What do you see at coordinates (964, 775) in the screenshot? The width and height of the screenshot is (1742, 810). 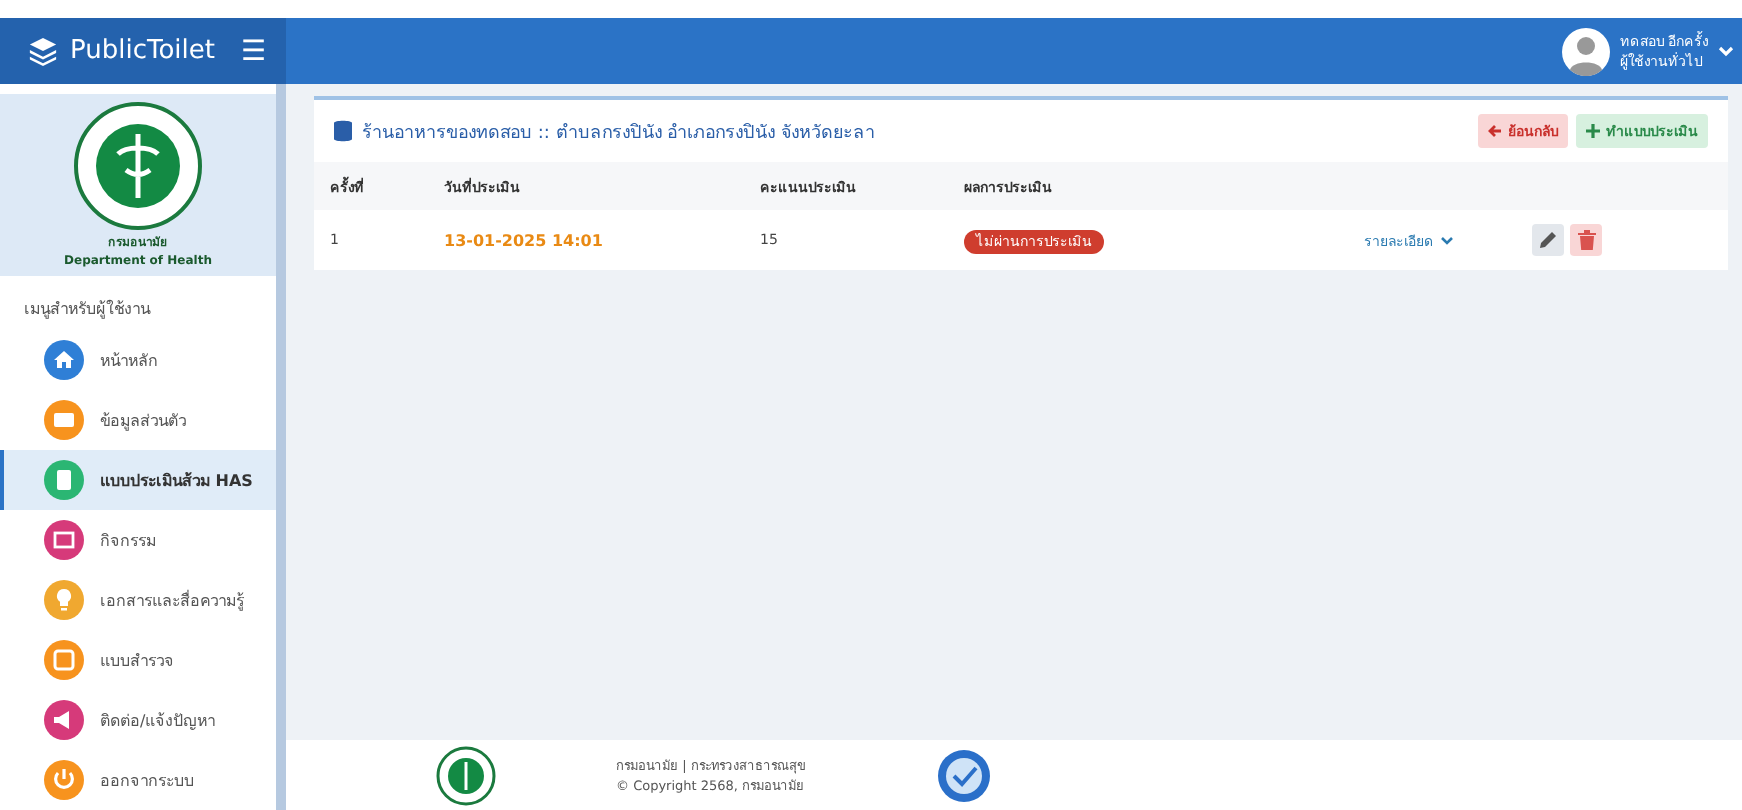 I see `check-seal-icon` at bounding box center [964, 775].